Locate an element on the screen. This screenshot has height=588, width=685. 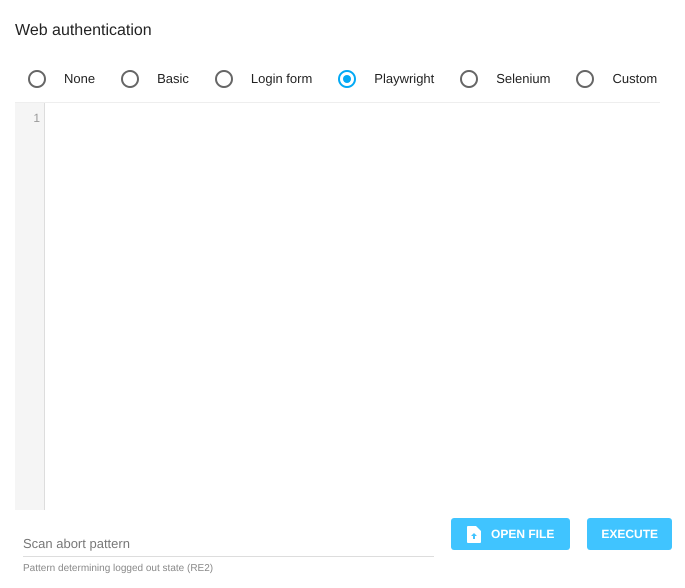
line-number: 1 is located at coordinates (36, 118).